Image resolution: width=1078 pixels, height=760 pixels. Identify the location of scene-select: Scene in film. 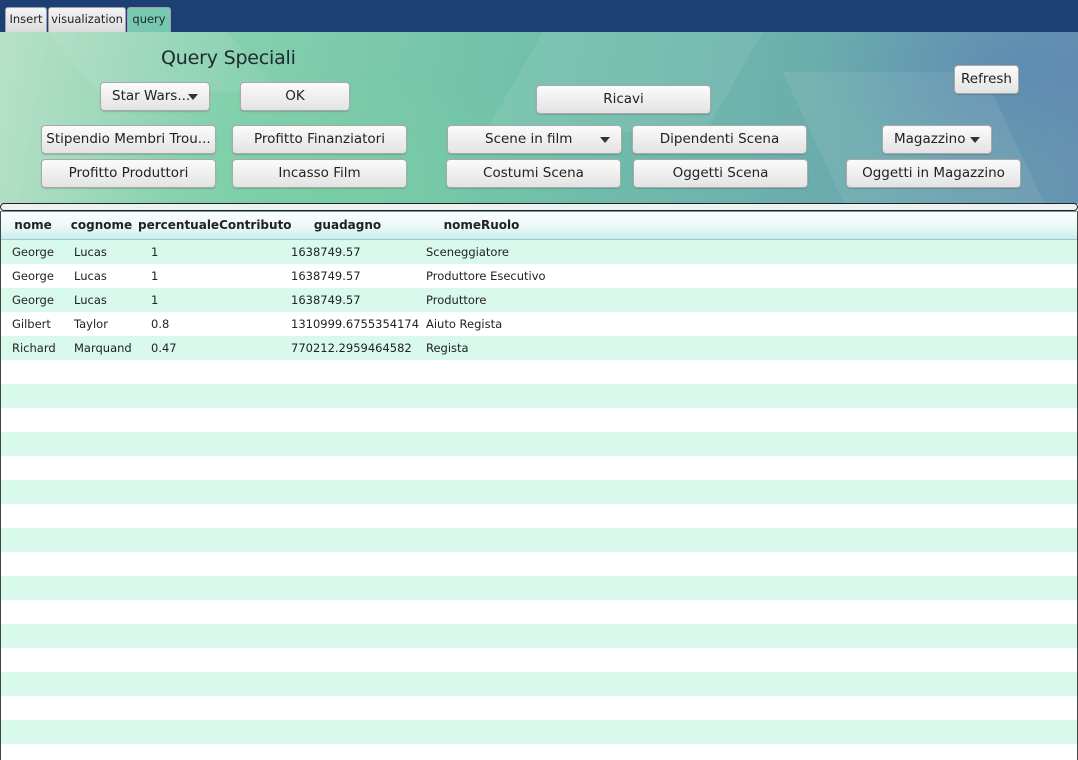
(534, 139).